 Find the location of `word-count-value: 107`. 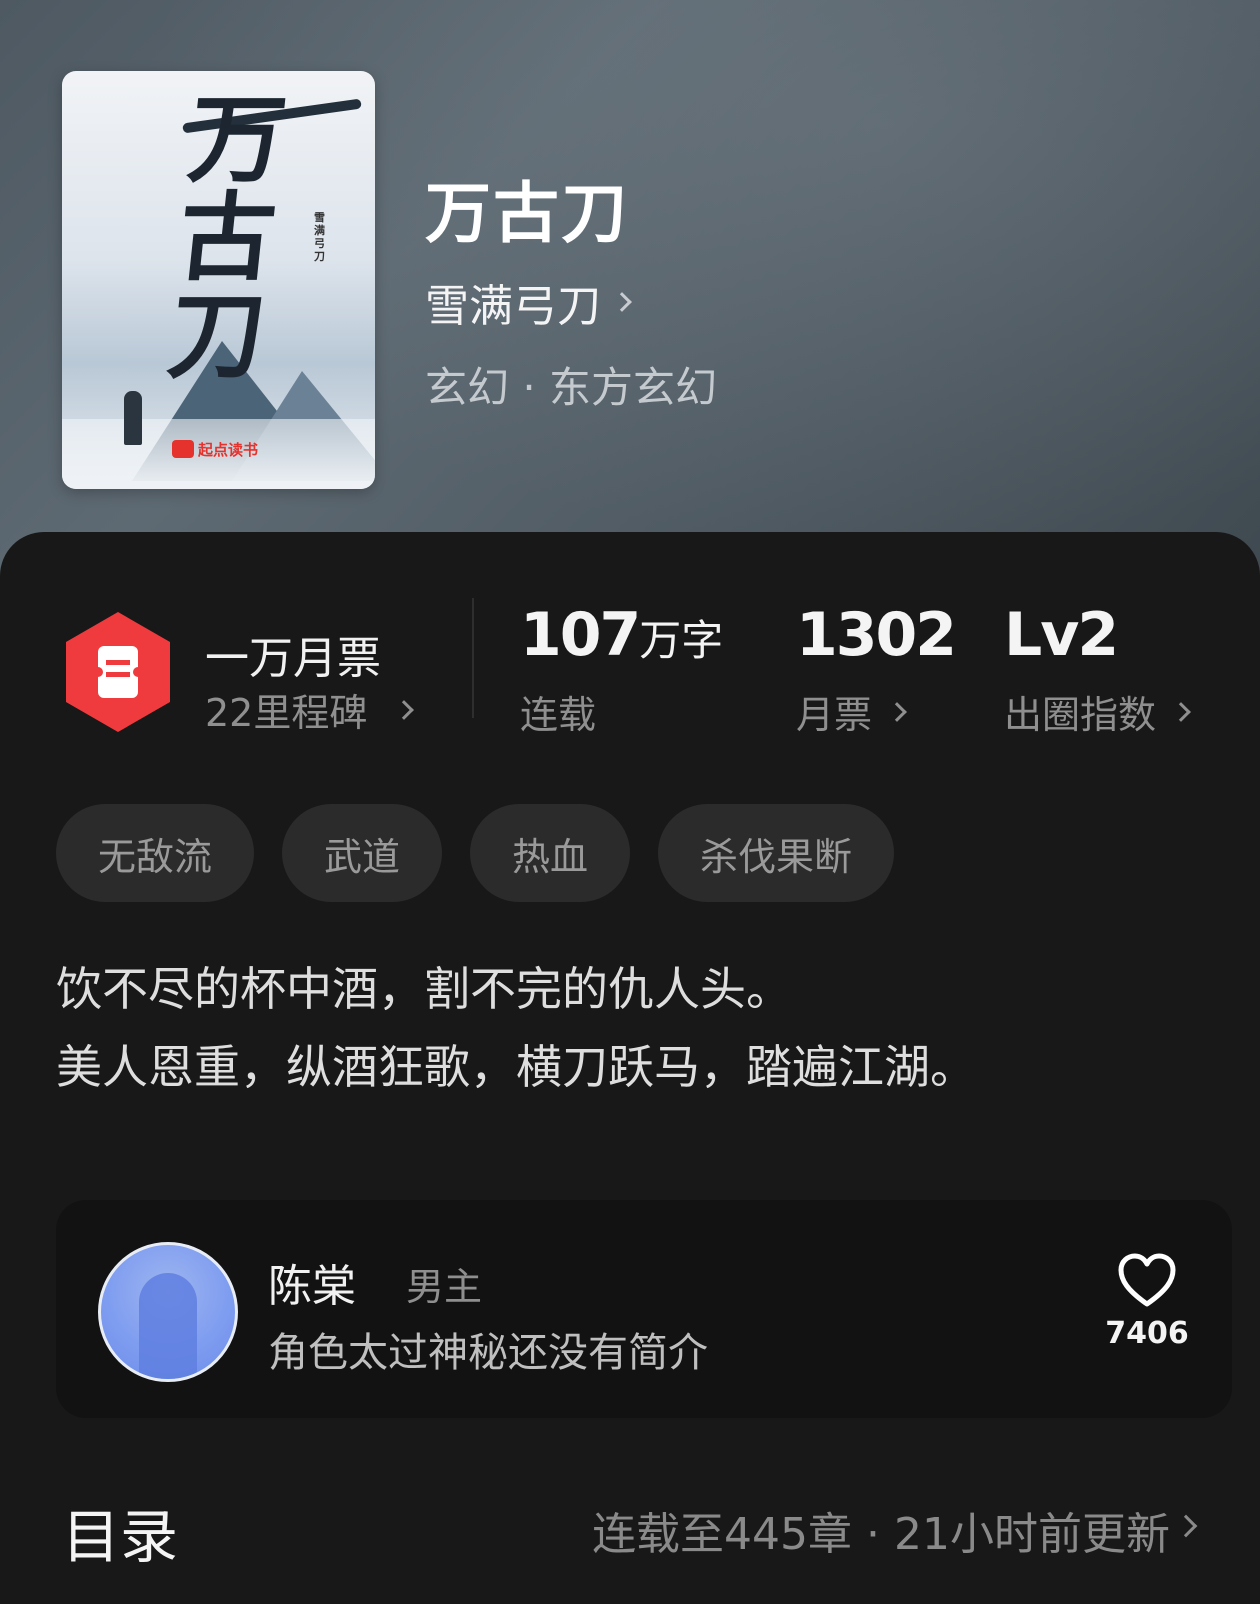

word-count-value: 107 is located at coordinates (580, 635).